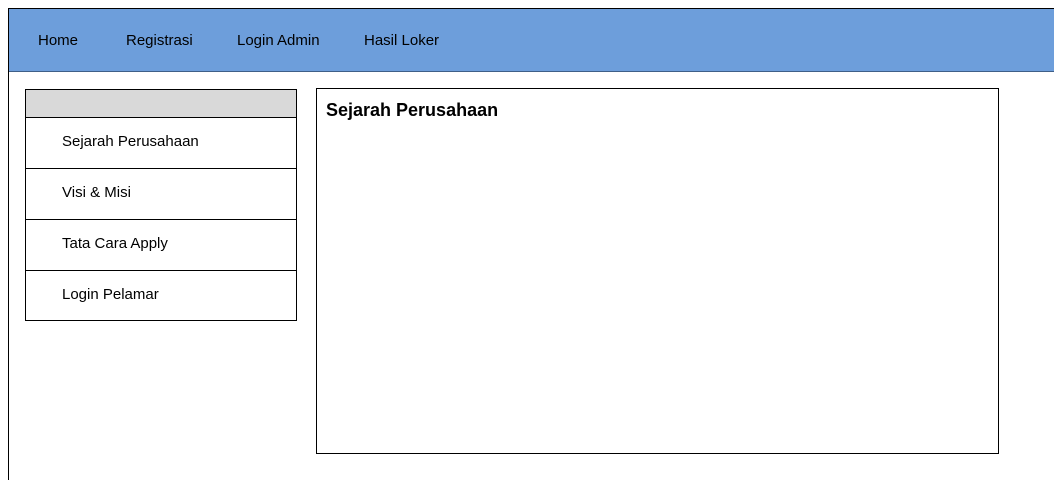 This screenshot has height=480, width=1054. What do you see at coordinates (278, 40) in the screenshot?
I see `nav-login-admin-link: Login Admin` at bounding box center [278, 40].